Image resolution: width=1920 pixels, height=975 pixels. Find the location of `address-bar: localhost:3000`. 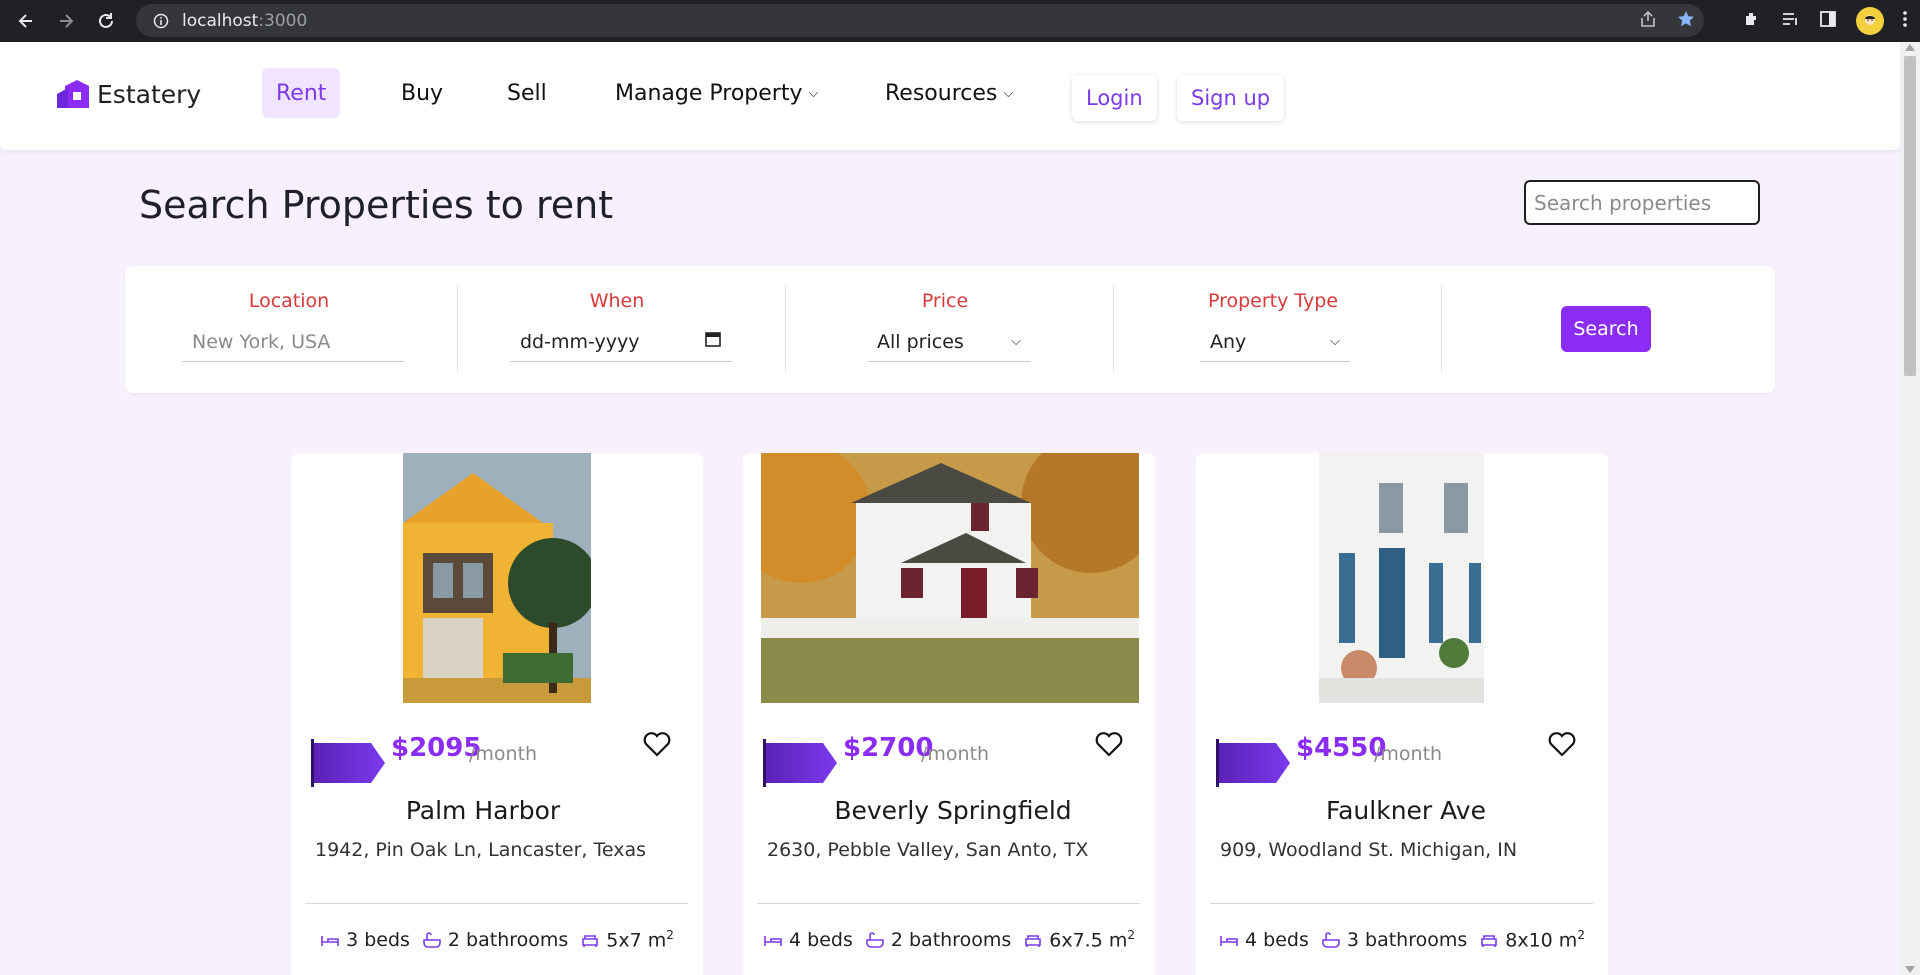

address-bar: localhost:3000 is located at coordinates (920, 20).